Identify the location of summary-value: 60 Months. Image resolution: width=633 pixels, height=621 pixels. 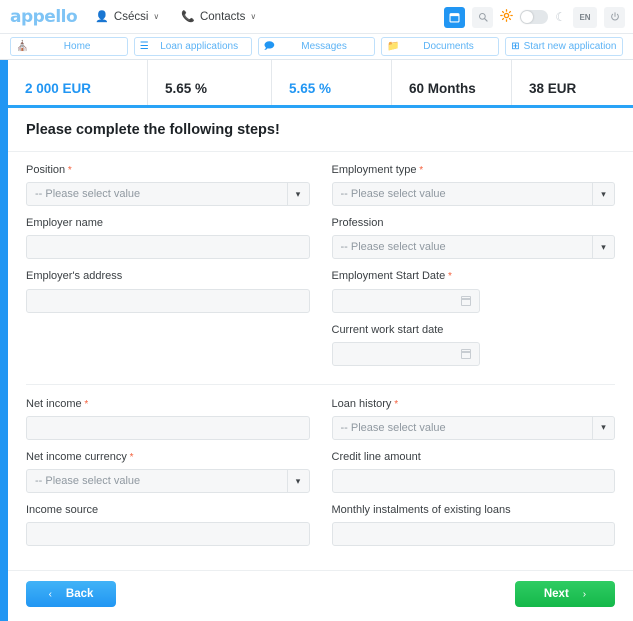
(442, 88).